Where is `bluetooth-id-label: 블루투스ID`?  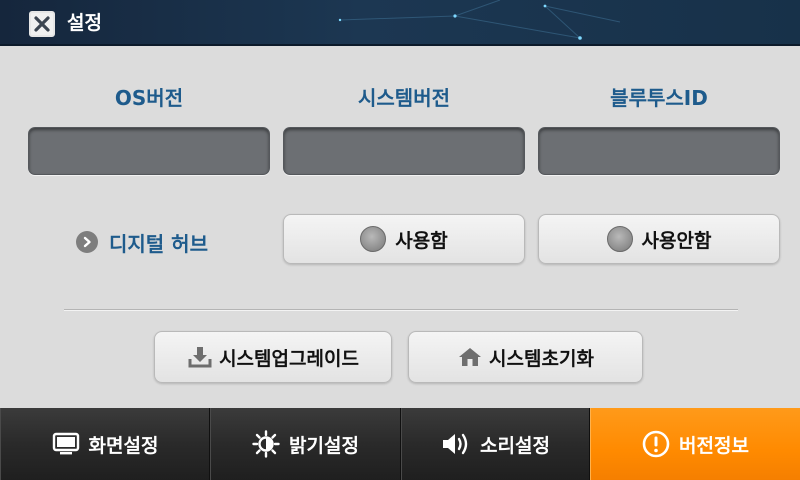 bluetooth-id-label: 블루투스ID is located at coordinates (659, 98).